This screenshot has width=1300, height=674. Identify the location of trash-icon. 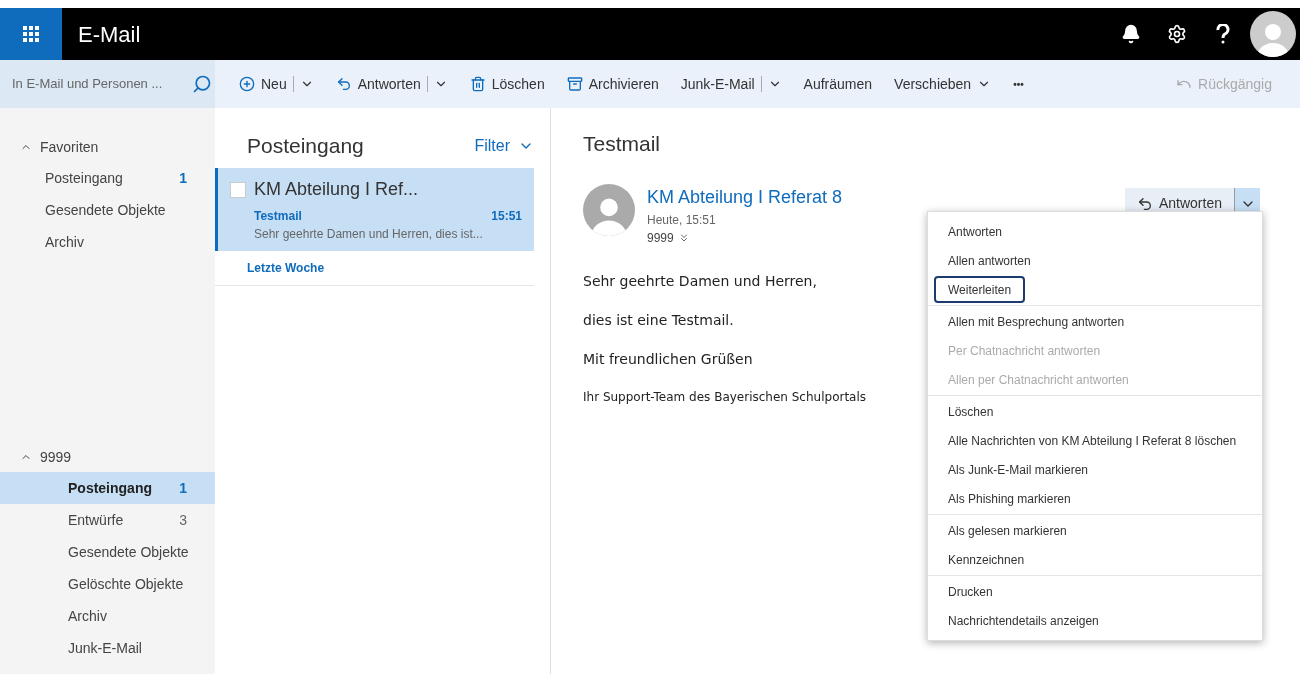
(477, 84).